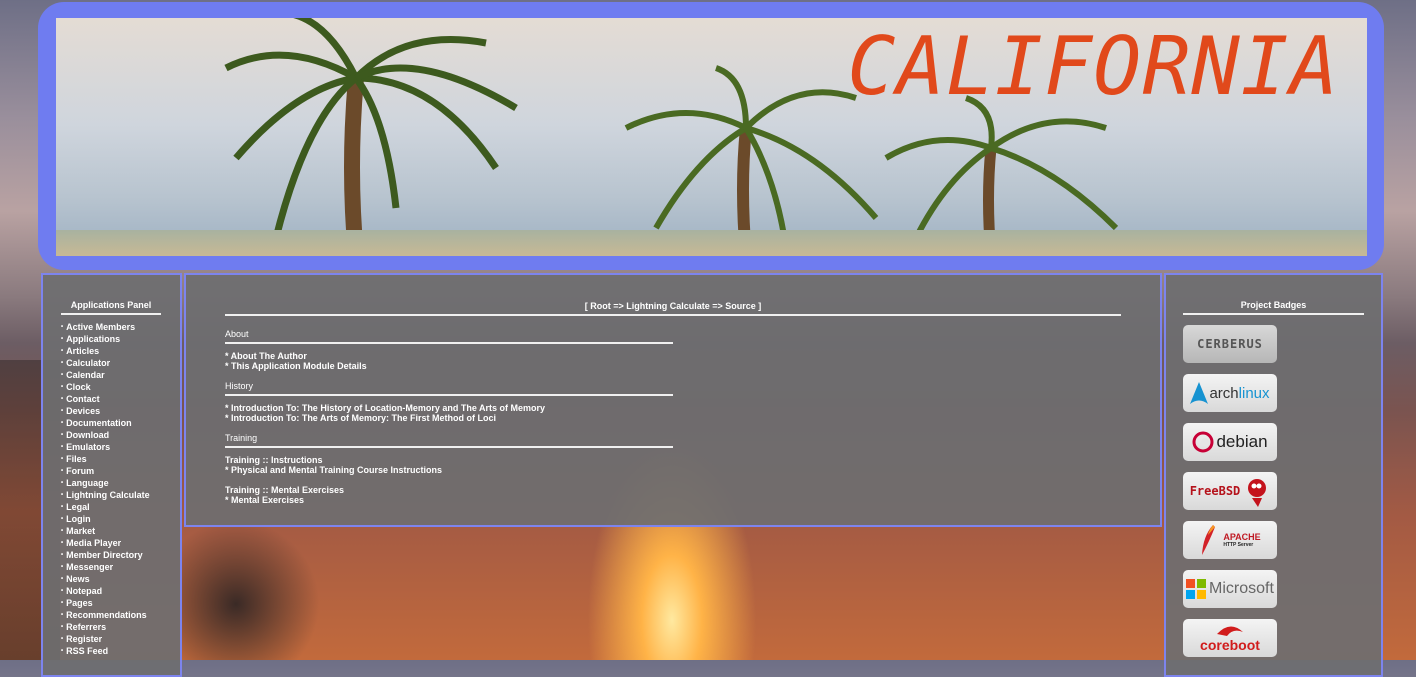 The width and height of the screenshot is (1416, 677). I want to click on nav-item-devices: • Devices, so click(120, 411).